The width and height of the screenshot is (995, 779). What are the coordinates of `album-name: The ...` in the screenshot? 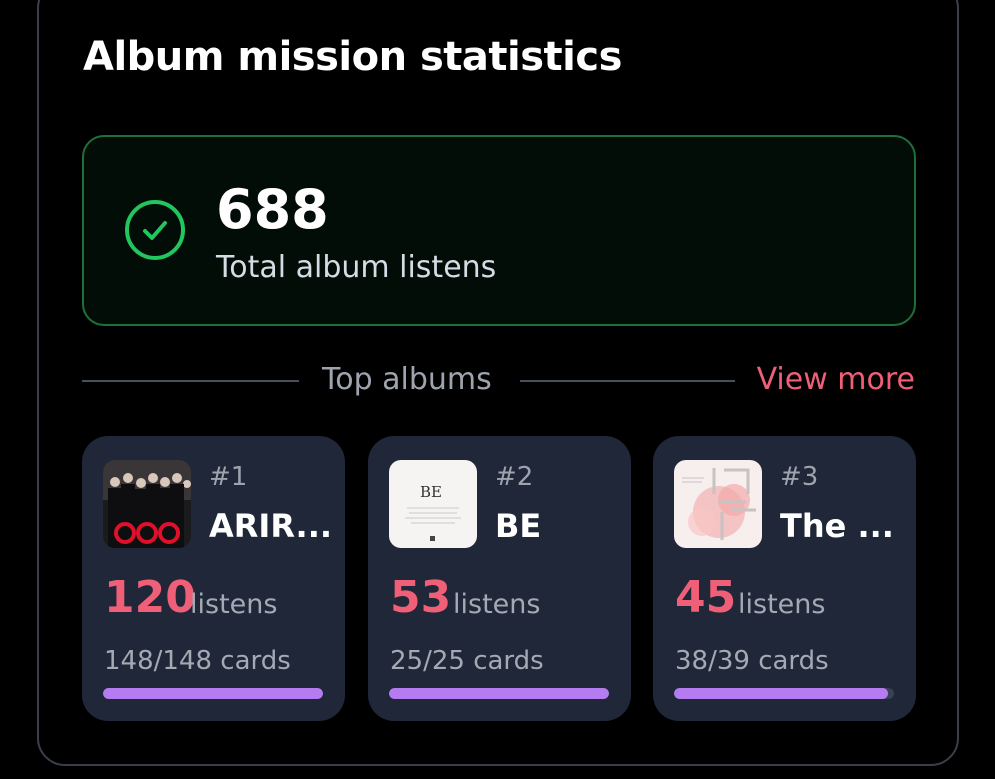 It's located at (837, 526).